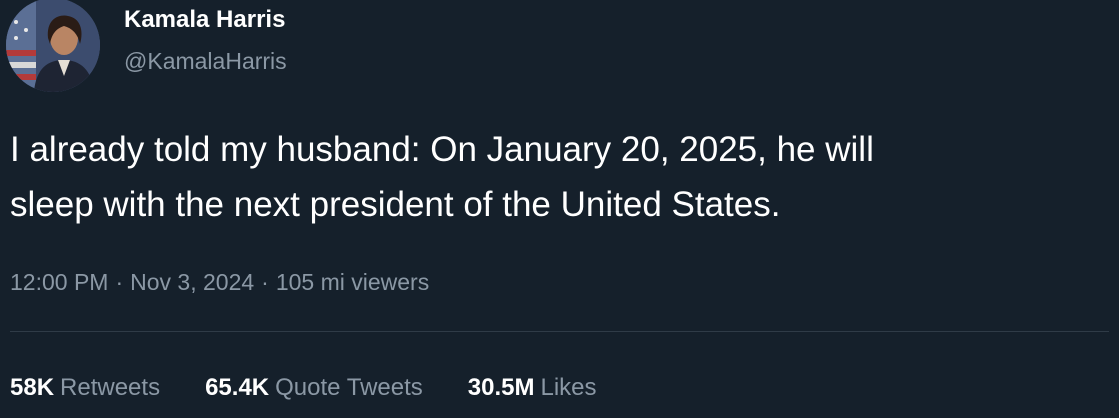 This screenshot has width=1119, height=418. I want to click on retweets-stat: 58K Retweets, so click(85, 388).